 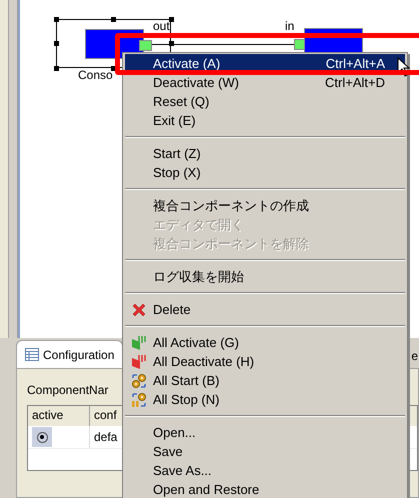 I want to click on menu-item: All Deactivate (H), so click(x=265, y=361).